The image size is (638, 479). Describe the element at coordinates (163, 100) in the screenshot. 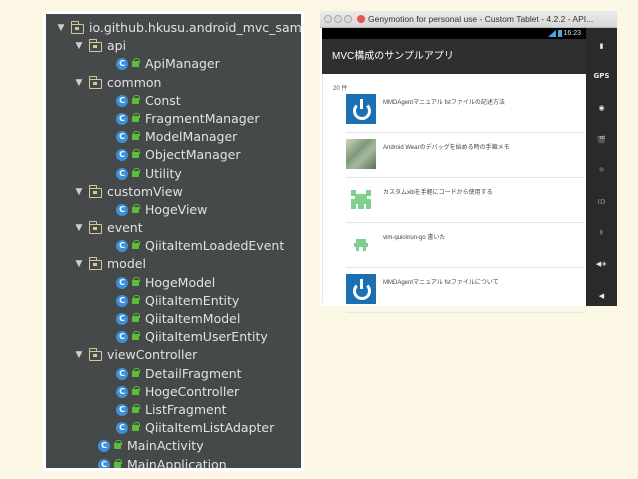

I see `tree-class-label: Const` at that location.